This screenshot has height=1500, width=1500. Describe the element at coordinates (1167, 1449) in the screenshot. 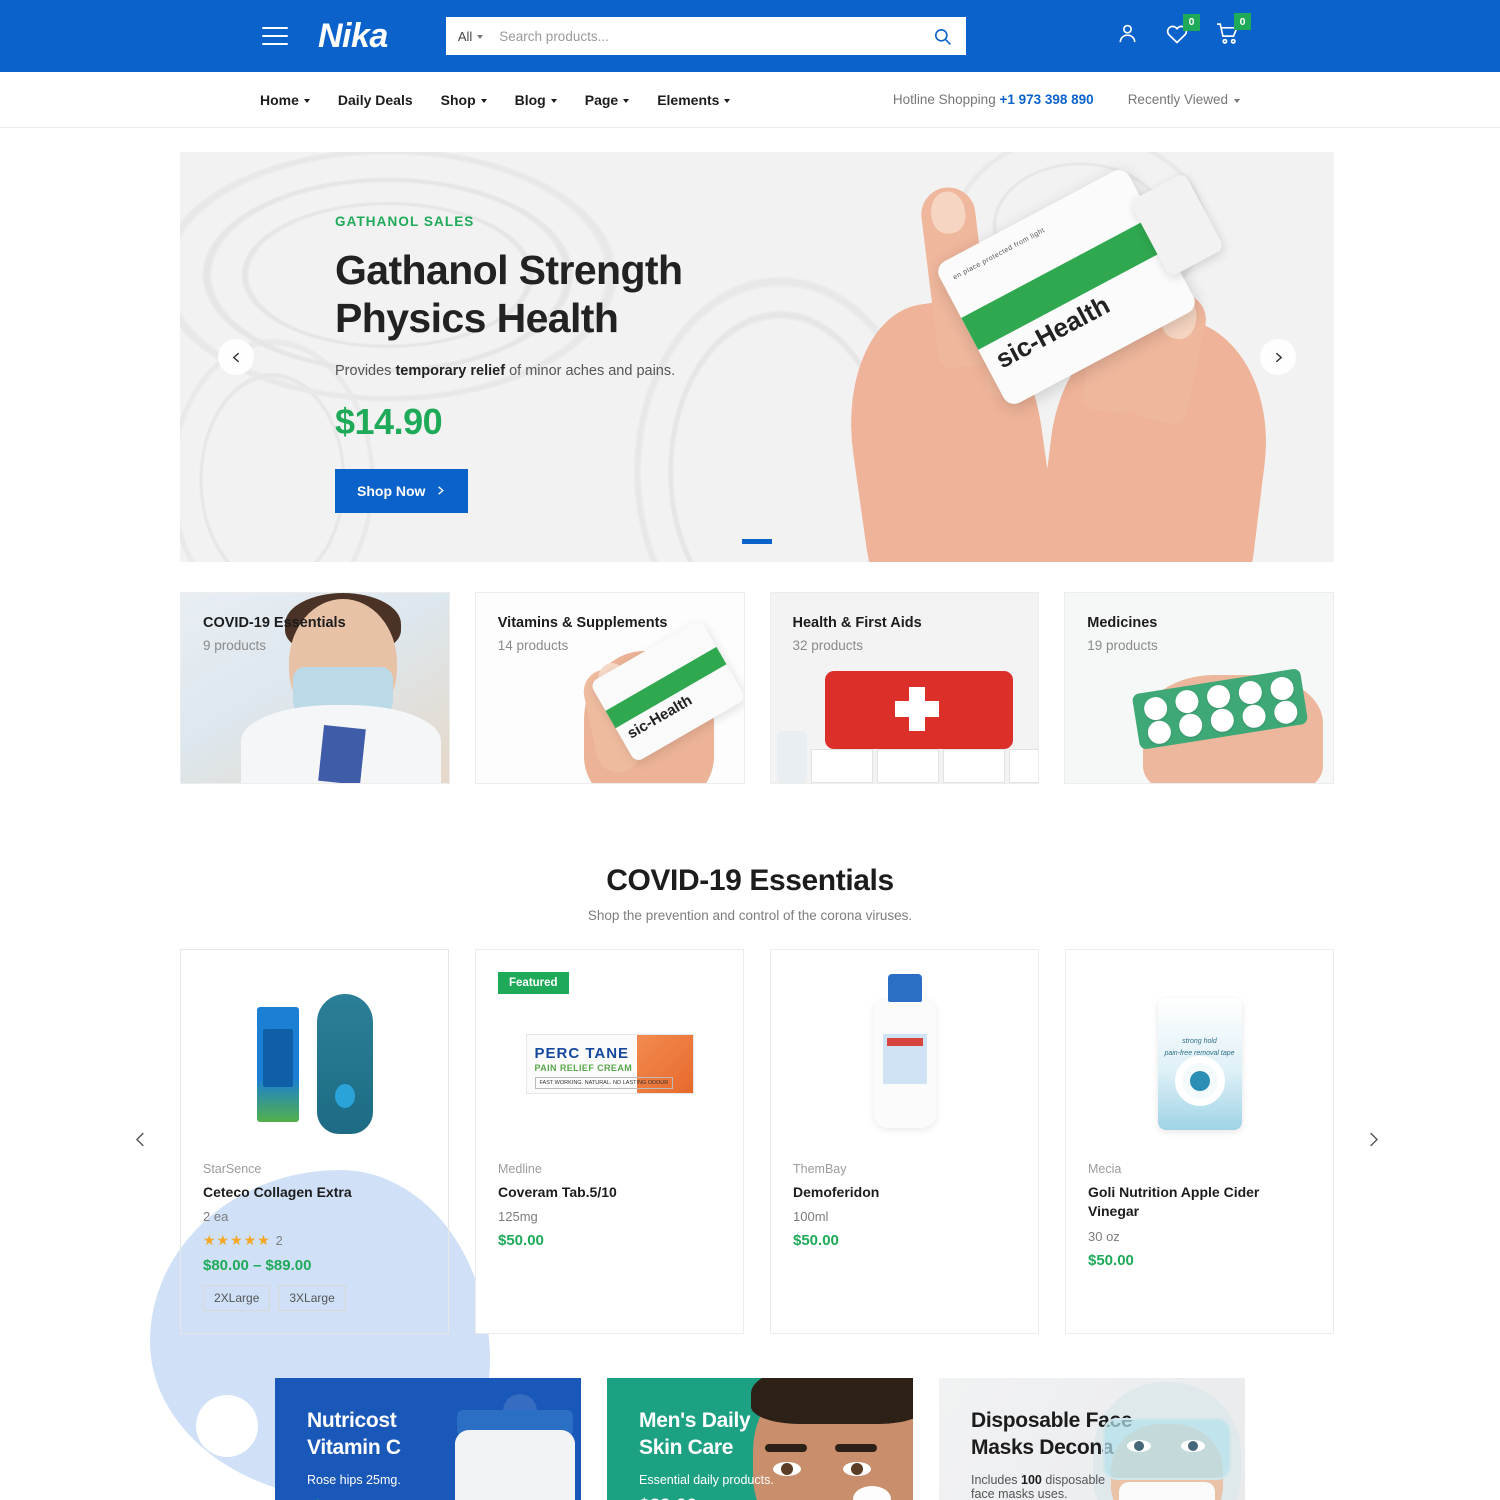

I see `protective-goggles` at that location.